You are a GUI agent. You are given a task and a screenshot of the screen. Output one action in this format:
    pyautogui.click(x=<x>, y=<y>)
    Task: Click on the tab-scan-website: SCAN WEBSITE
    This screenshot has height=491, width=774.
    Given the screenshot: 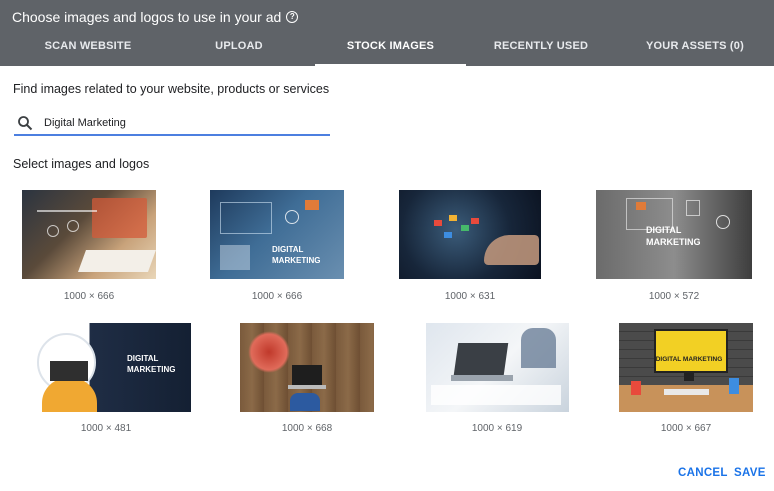 What is the action you would take?
    pyautogui.click(x=88, y=47)
    